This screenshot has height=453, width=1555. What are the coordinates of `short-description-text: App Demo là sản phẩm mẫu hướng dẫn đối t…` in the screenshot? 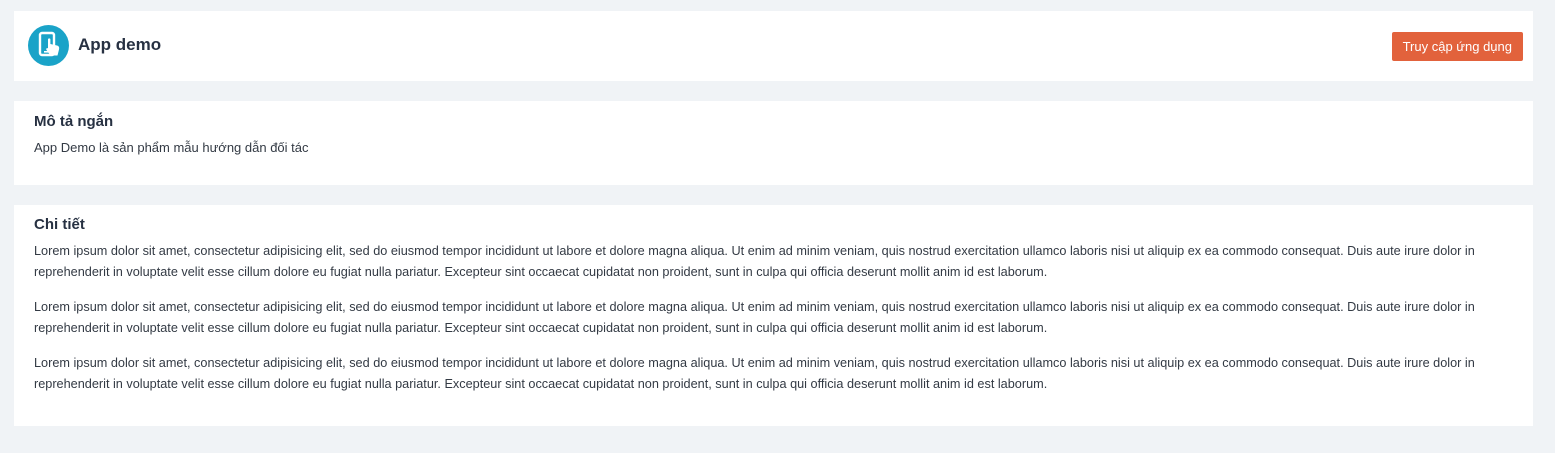 It's located at (171, 147).